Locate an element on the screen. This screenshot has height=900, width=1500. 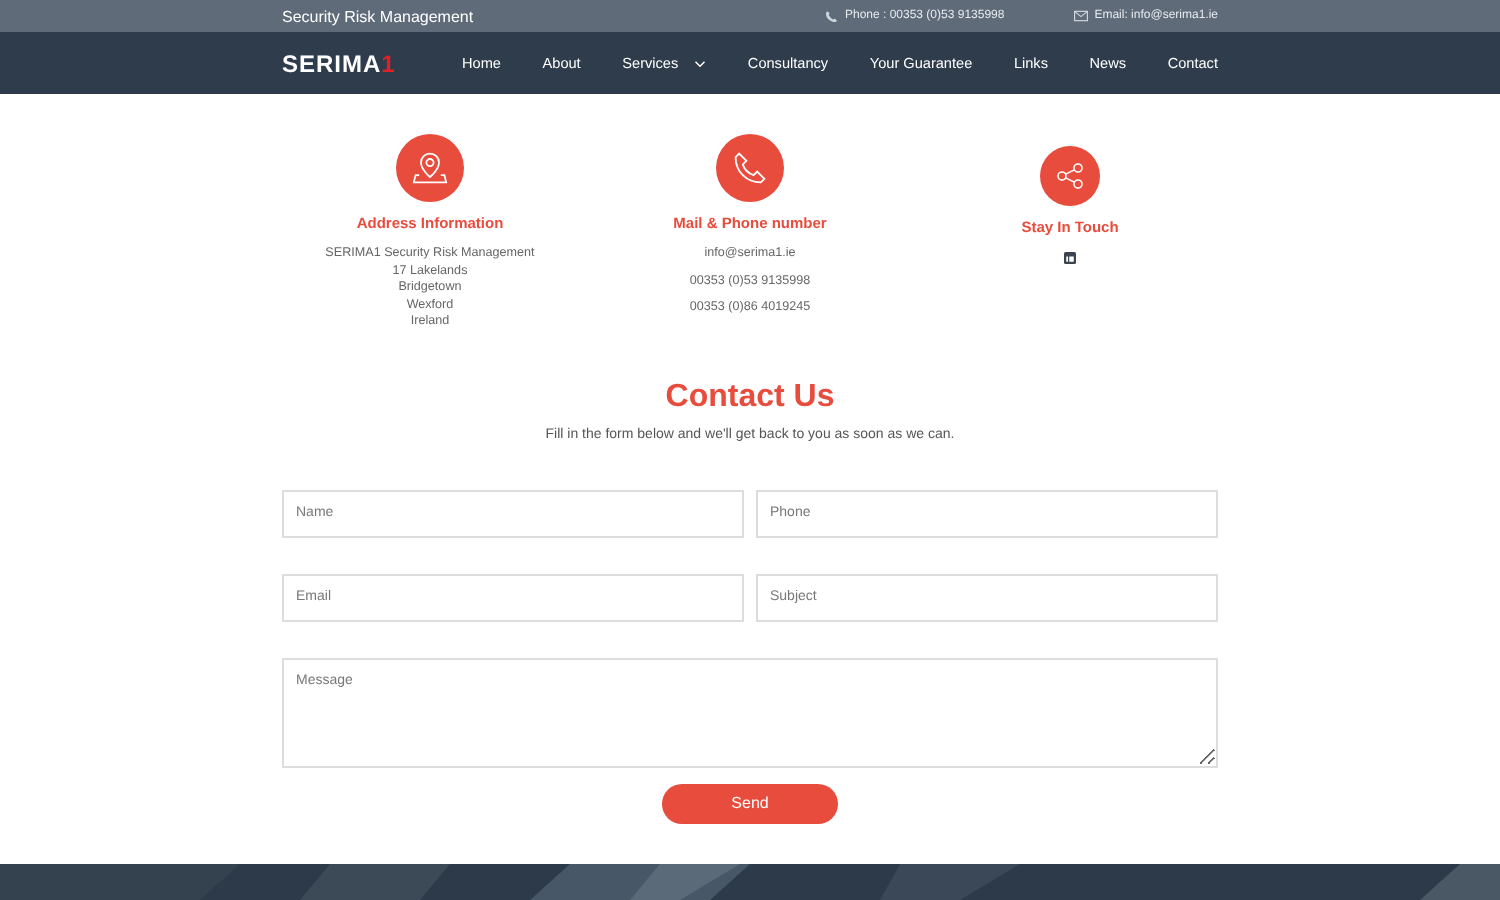
mail-icon is located at coordinates (1081, 16).